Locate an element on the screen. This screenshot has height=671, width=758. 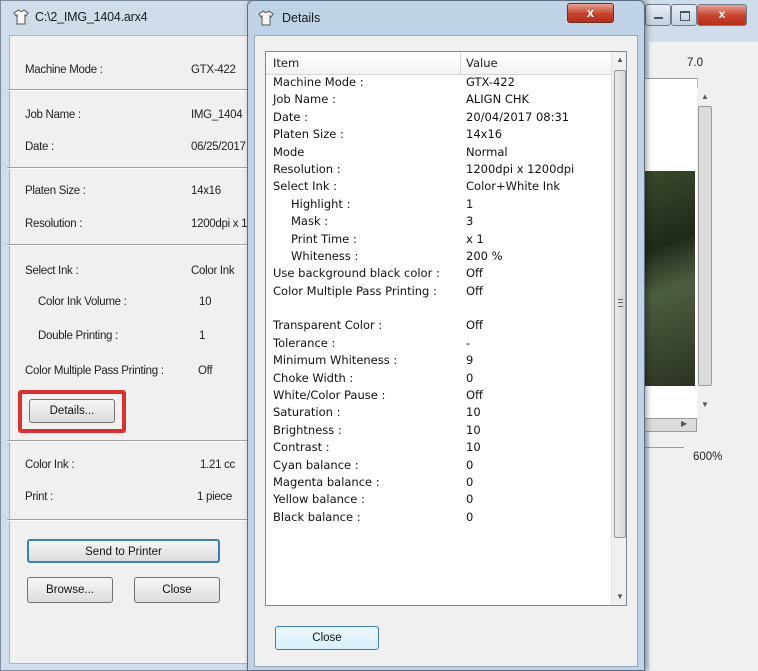
send-to-printer-button: Send to Printer is located at coordinates (123, 551).